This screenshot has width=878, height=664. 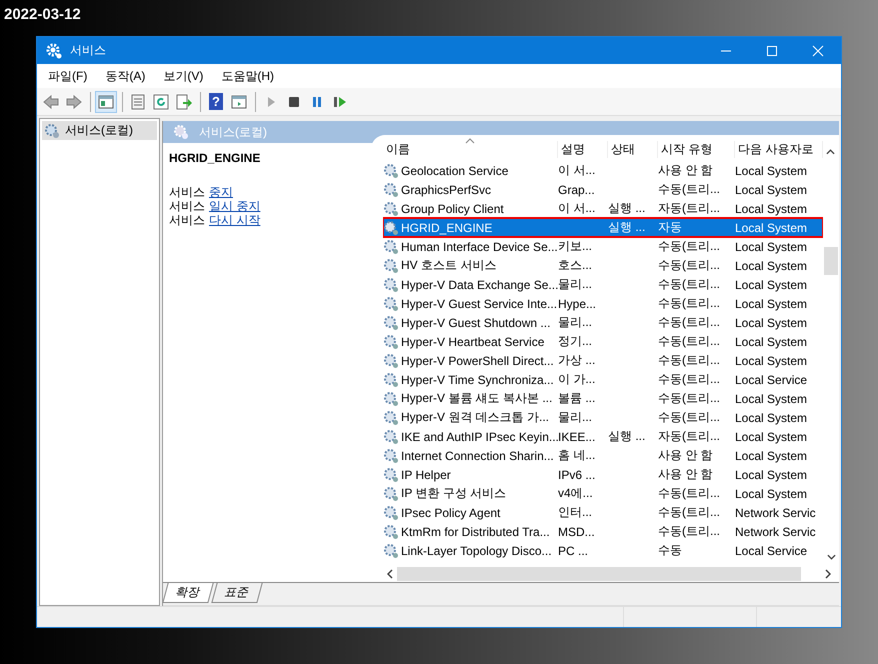 I want to click on service-row: IP 변환 구성 서비스 v4에... 수동(트리... Local System, so click(x=603, y=493).